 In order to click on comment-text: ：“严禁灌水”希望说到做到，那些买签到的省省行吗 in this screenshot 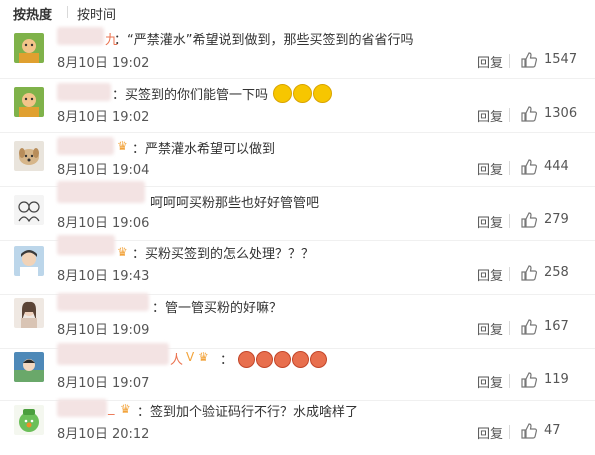, I will do `click(264, 40)`.